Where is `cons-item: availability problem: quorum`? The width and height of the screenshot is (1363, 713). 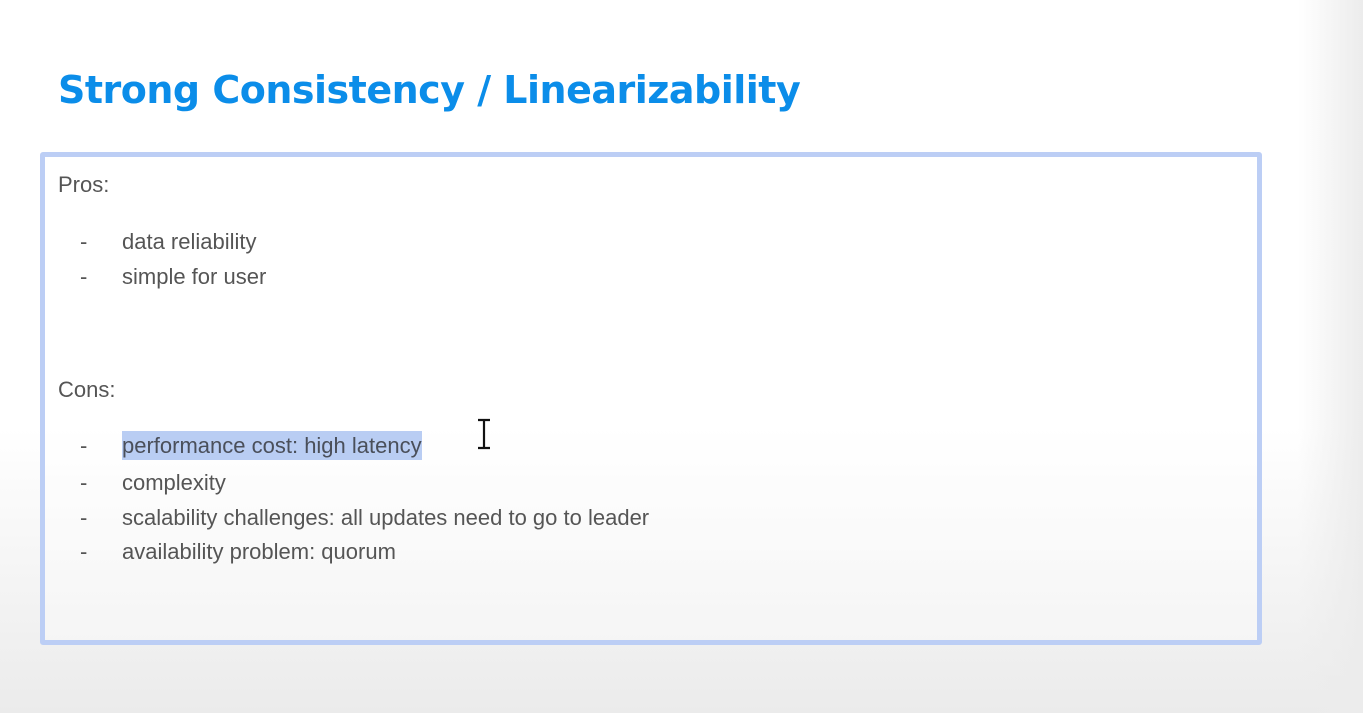 cons-item: availability problem: quorum is located at coordinates (259, 552).